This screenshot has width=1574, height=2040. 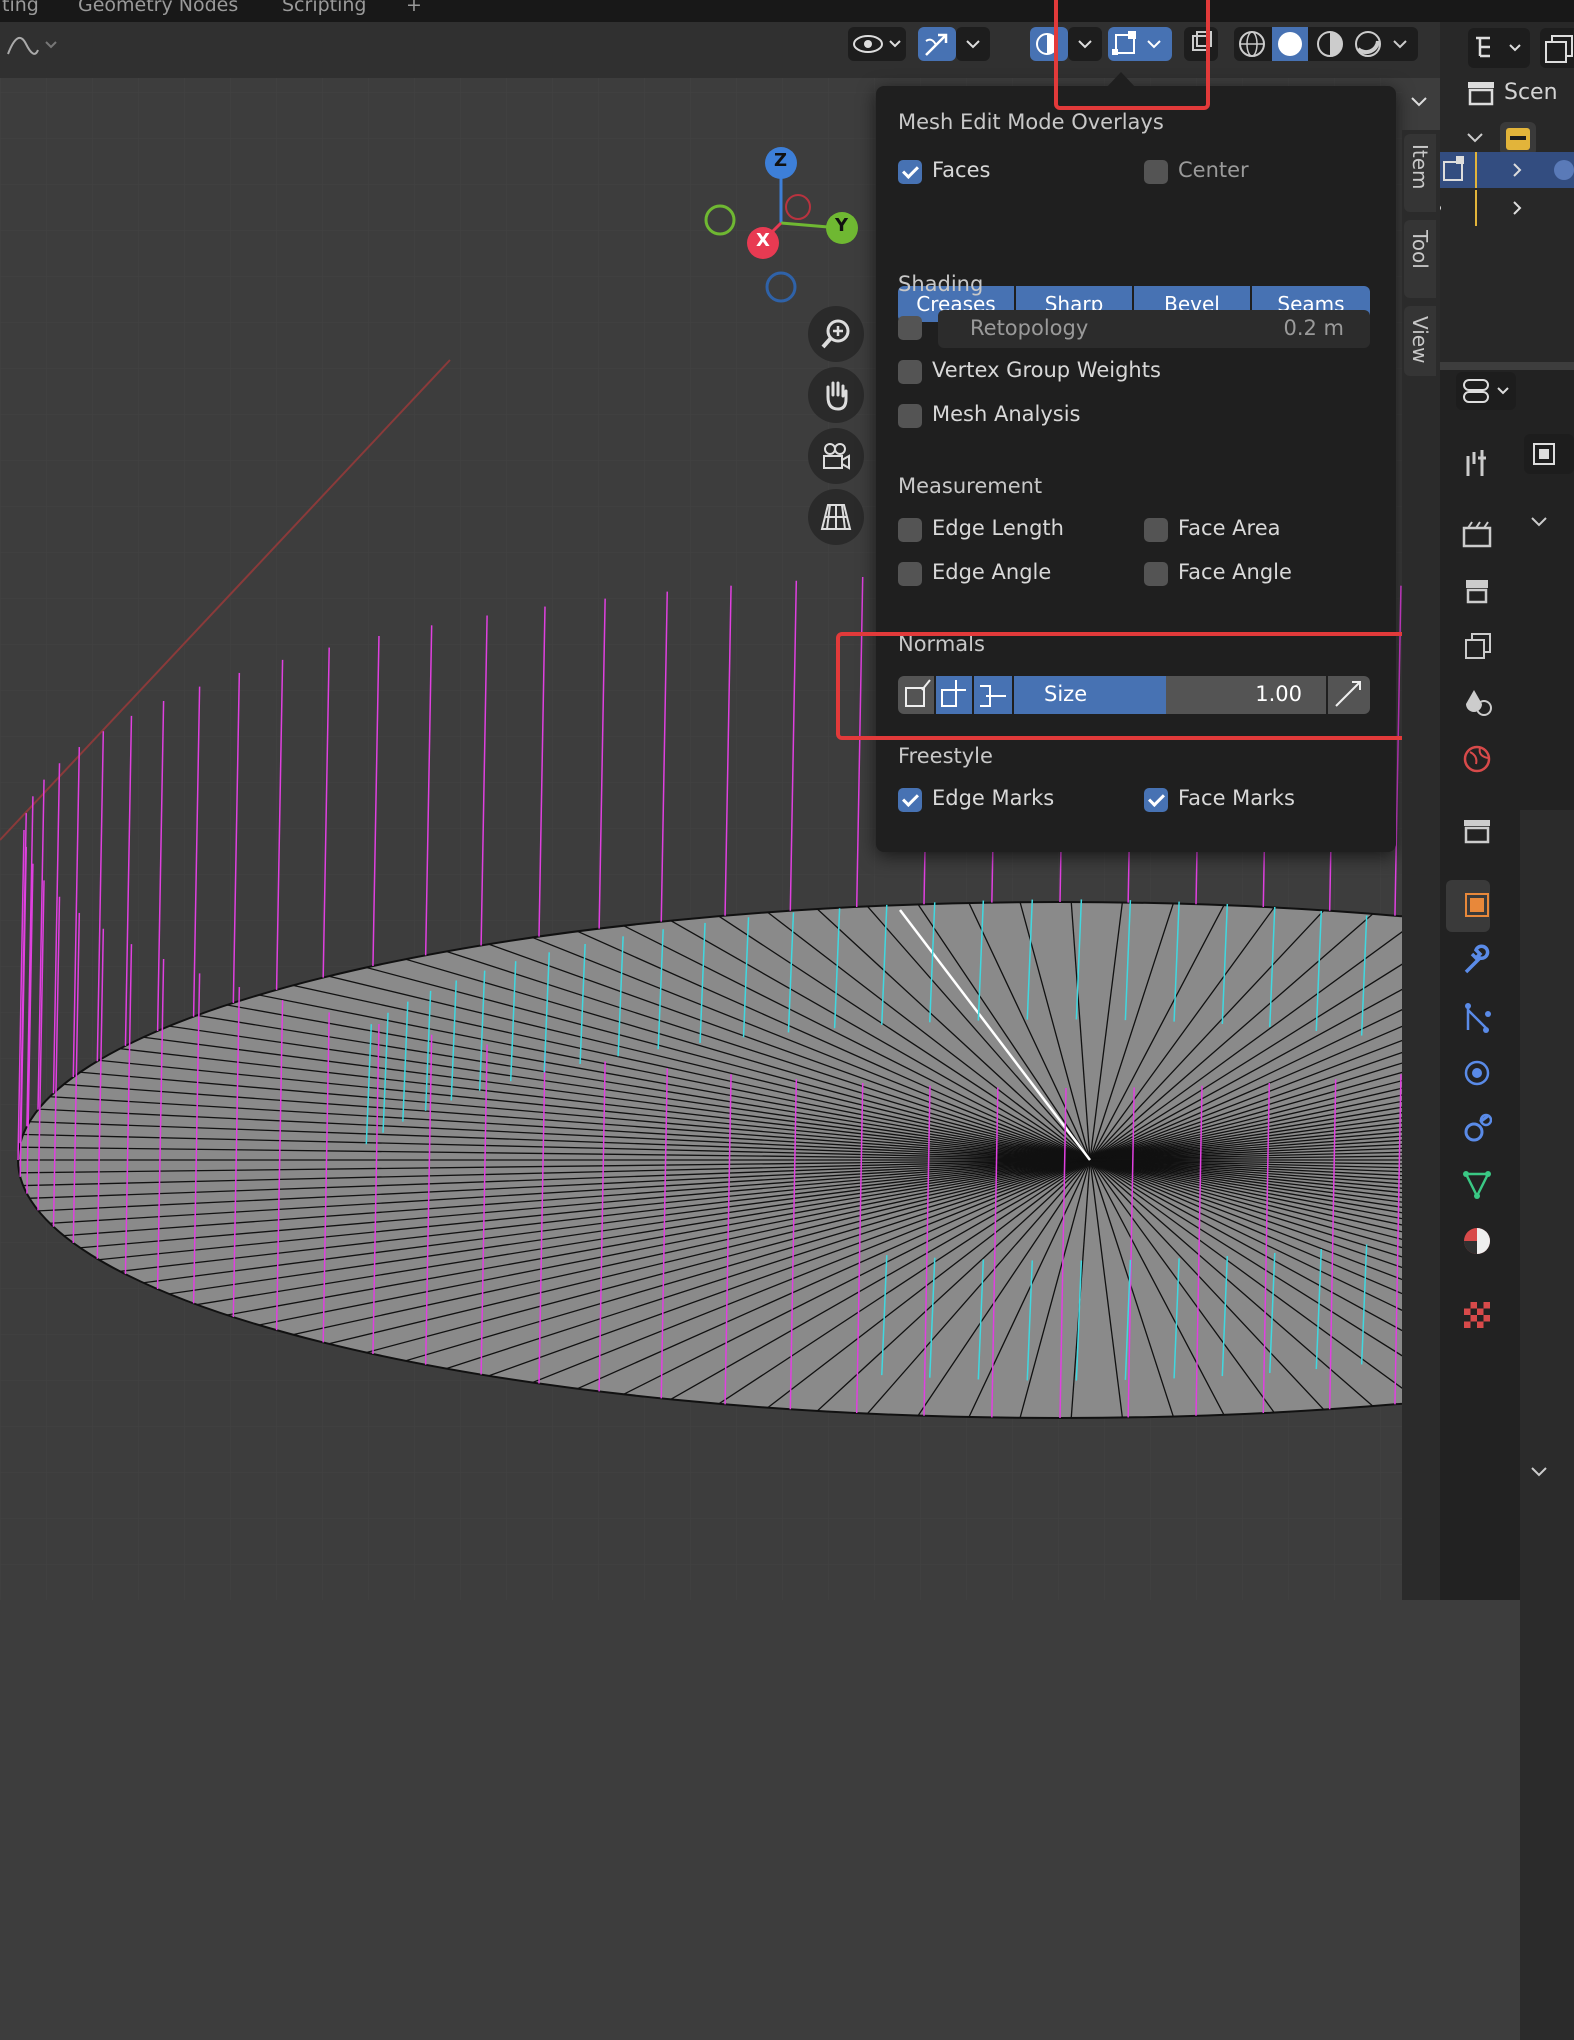 I want to click on constraints-icon, so click(x=1477, y=1129).